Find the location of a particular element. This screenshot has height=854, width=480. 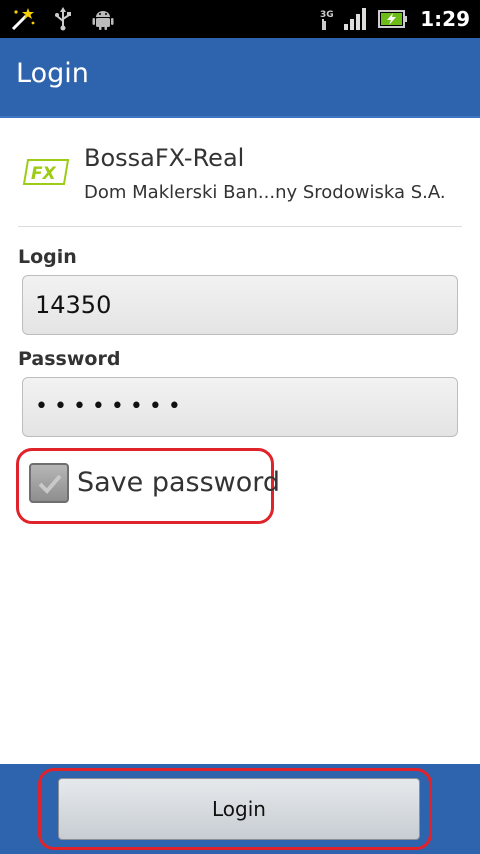

status-time: 1:29 is located at coordinates (445, 19).